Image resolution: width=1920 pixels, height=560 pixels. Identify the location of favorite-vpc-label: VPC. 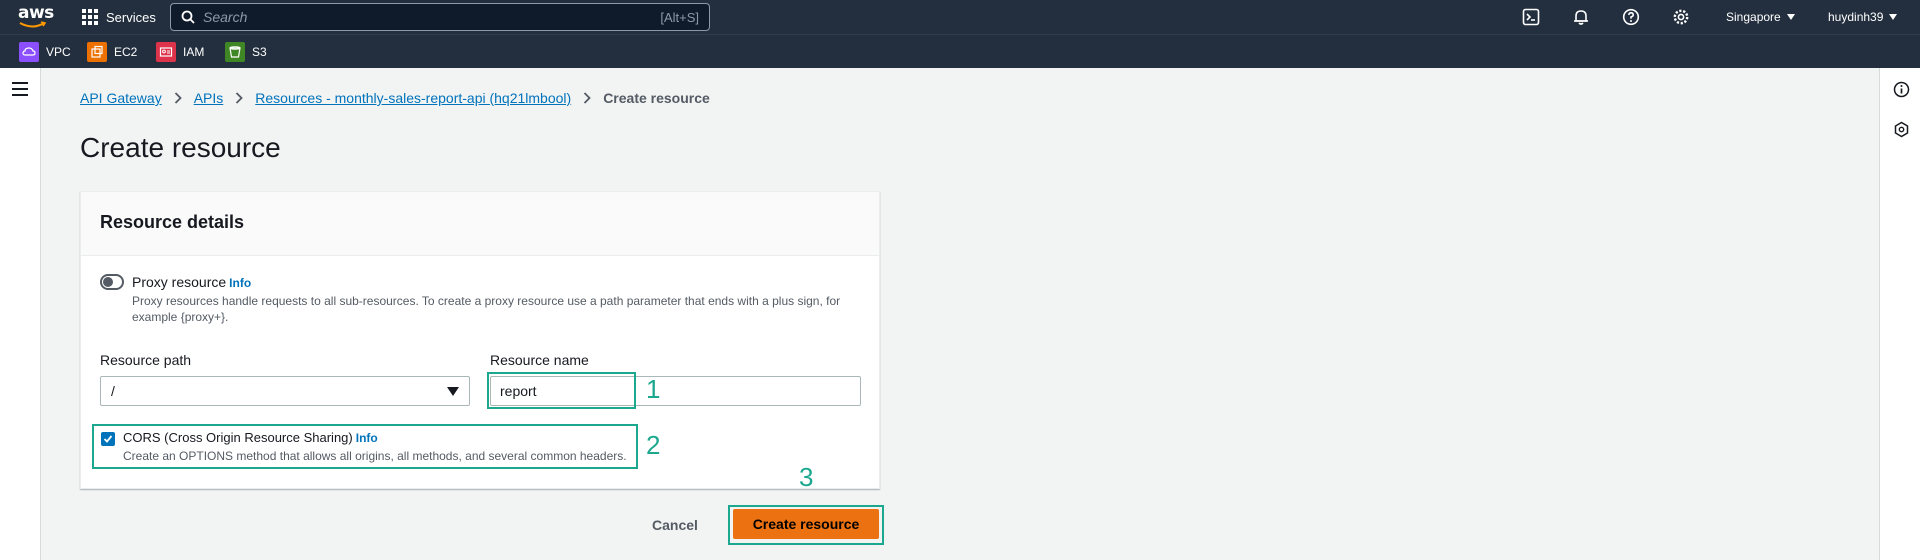
(58, 52).